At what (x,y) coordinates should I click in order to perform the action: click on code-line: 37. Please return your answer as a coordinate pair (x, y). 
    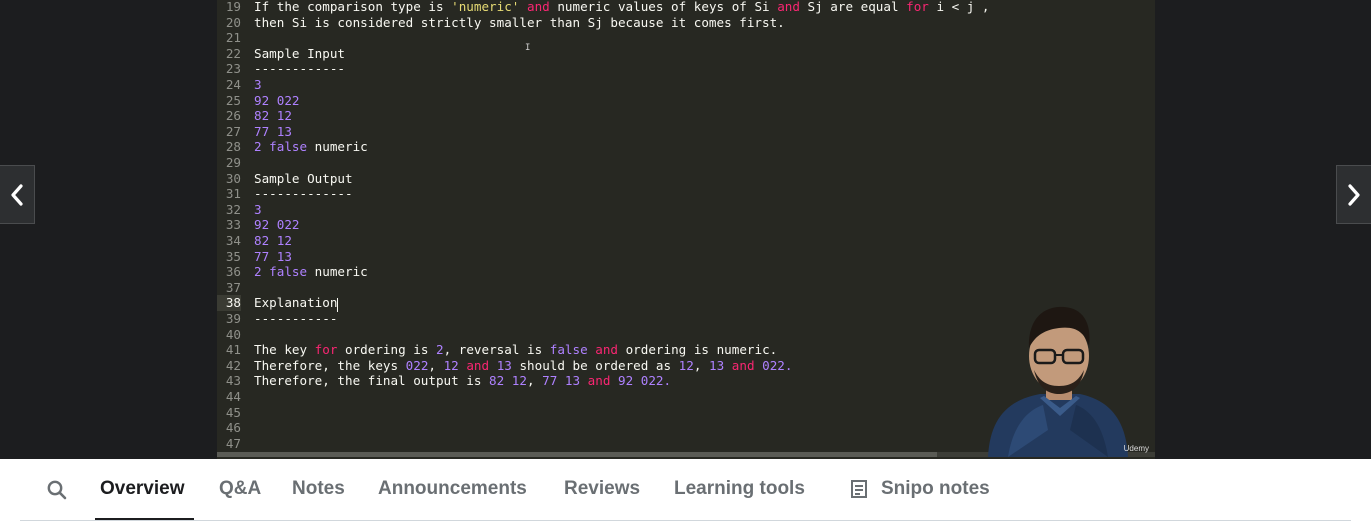
    Looking at the image, I should click on (235, 288).